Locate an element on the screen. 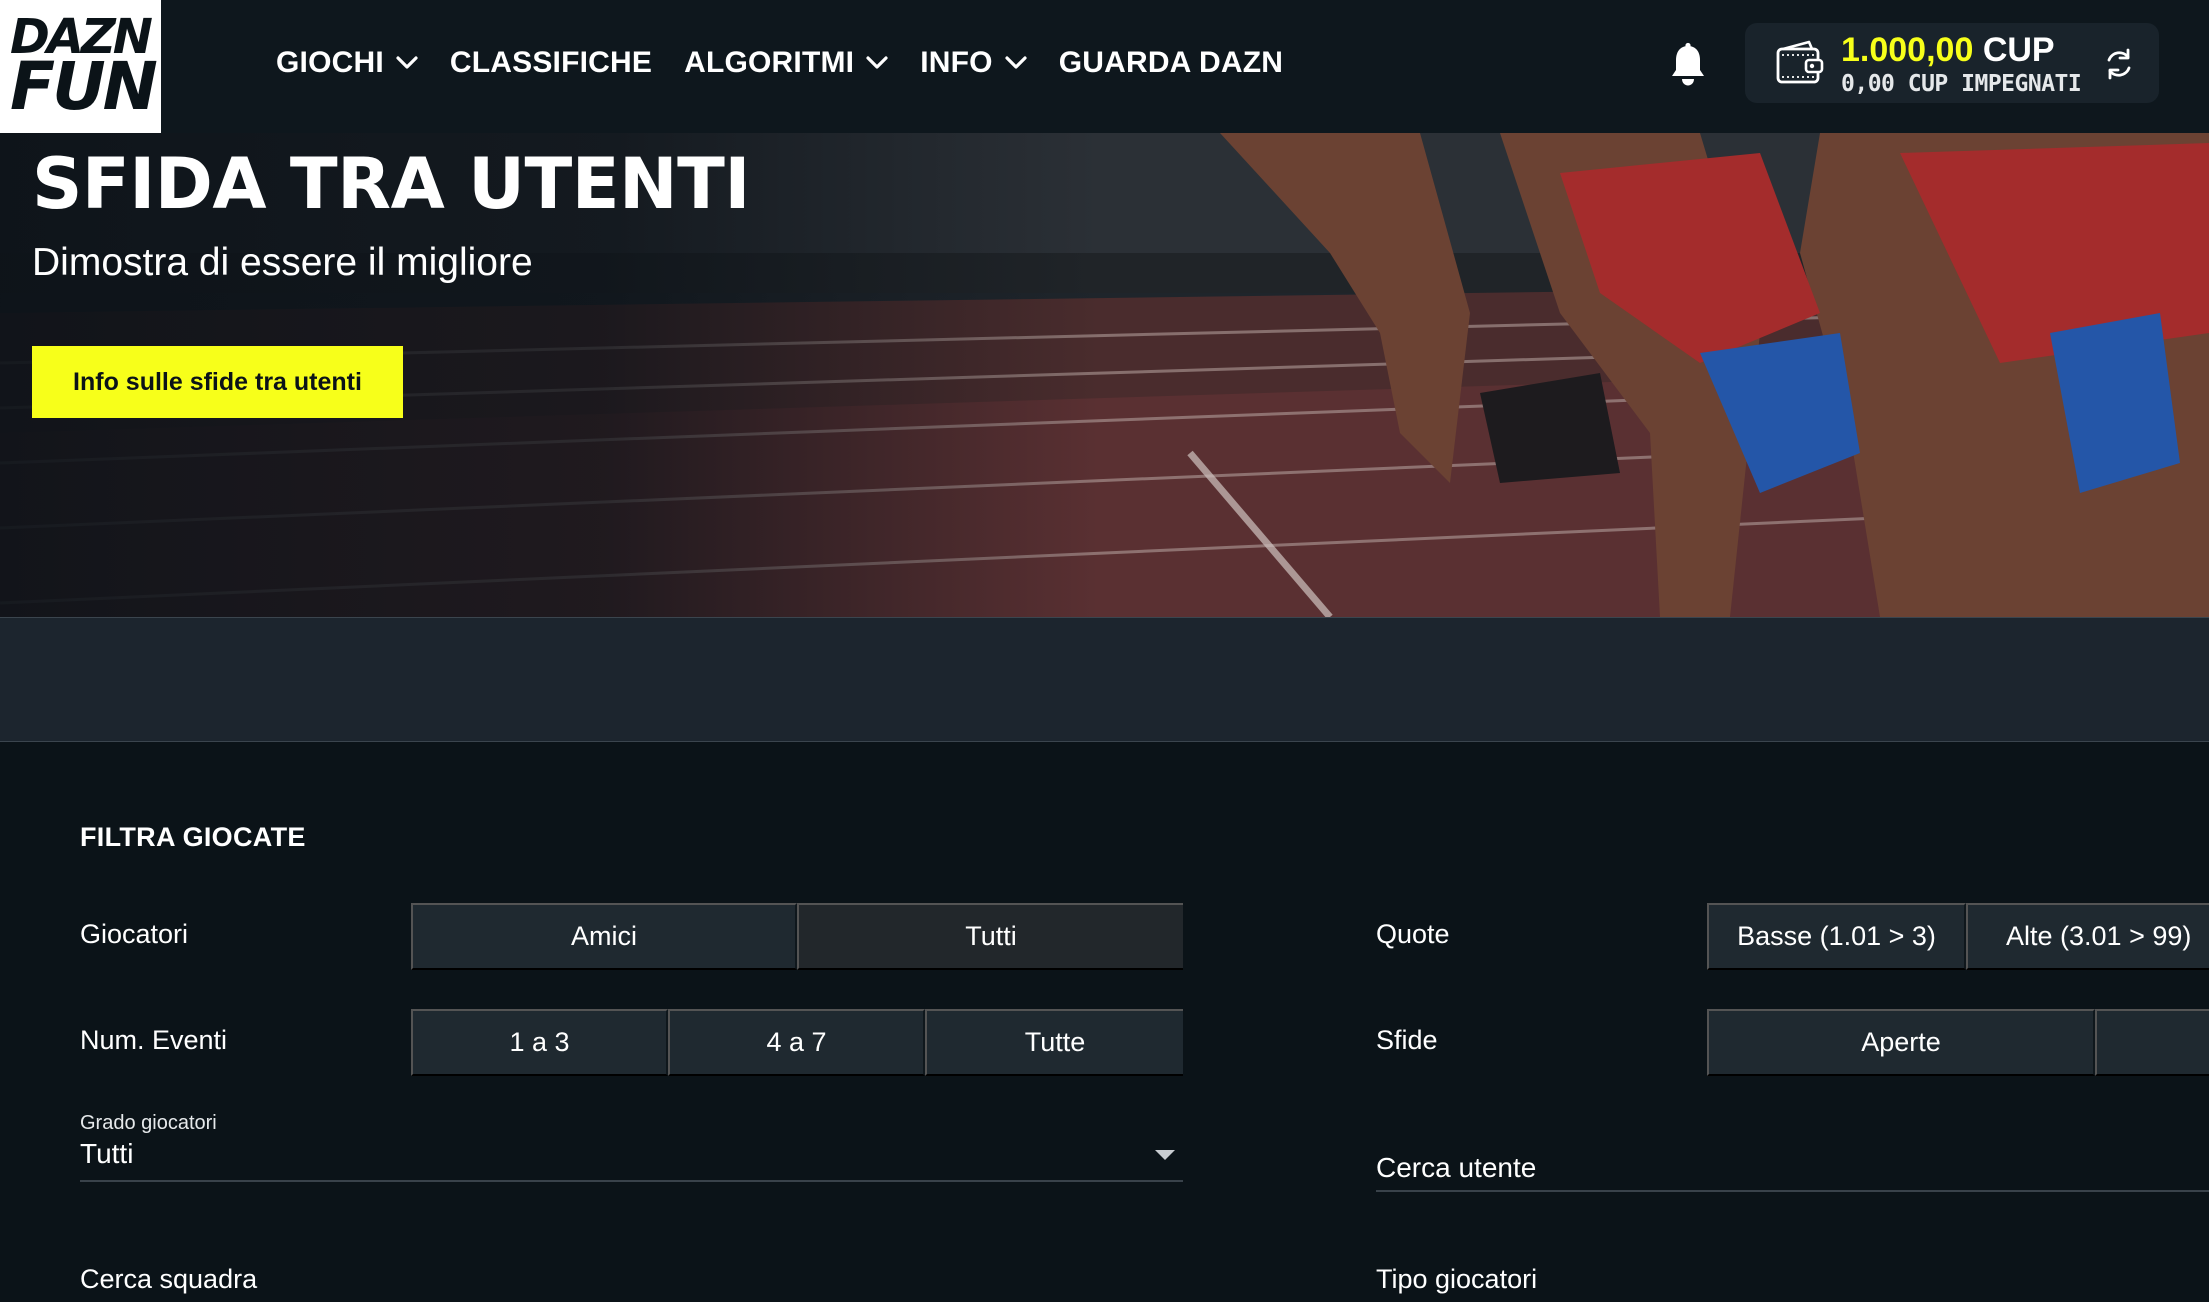 This screenshot has height=1302, width=2209. giocatori-segmented-control: Amici Tutti is located at coordinates (797, 936).